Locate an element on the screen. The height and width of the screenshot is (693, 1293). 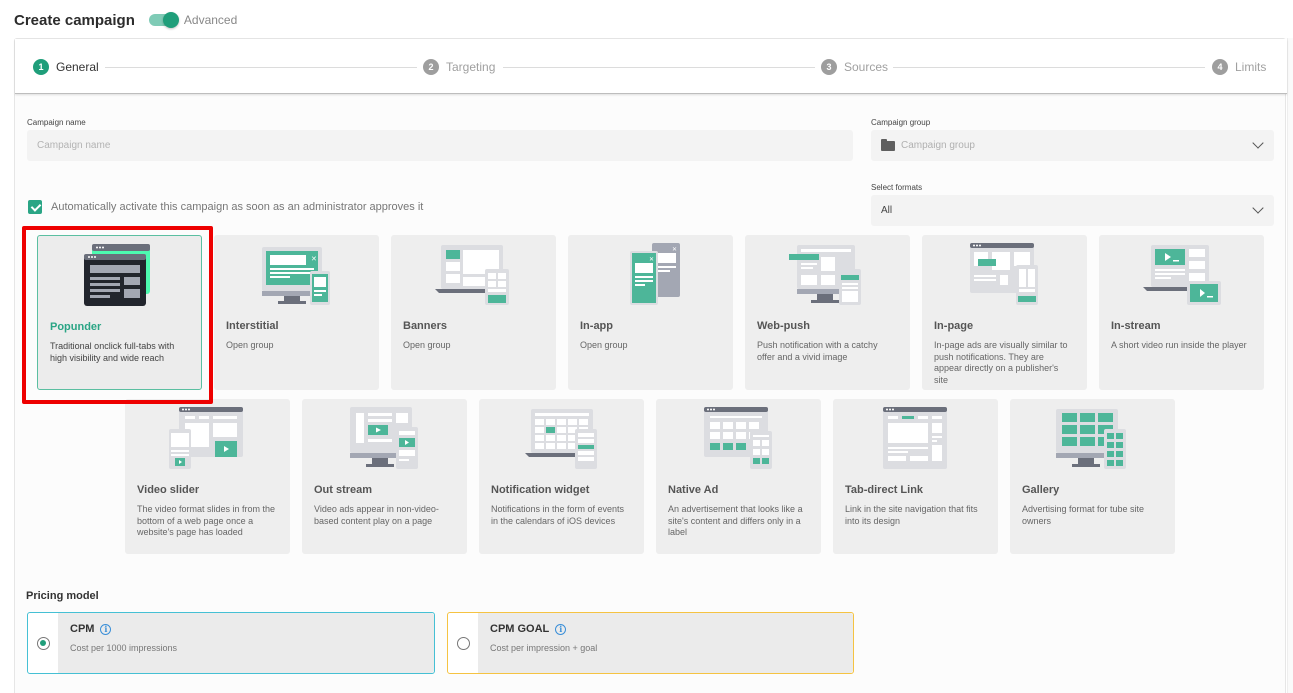
step-limits: 4 Limits is located at coordinates (1239, 67).